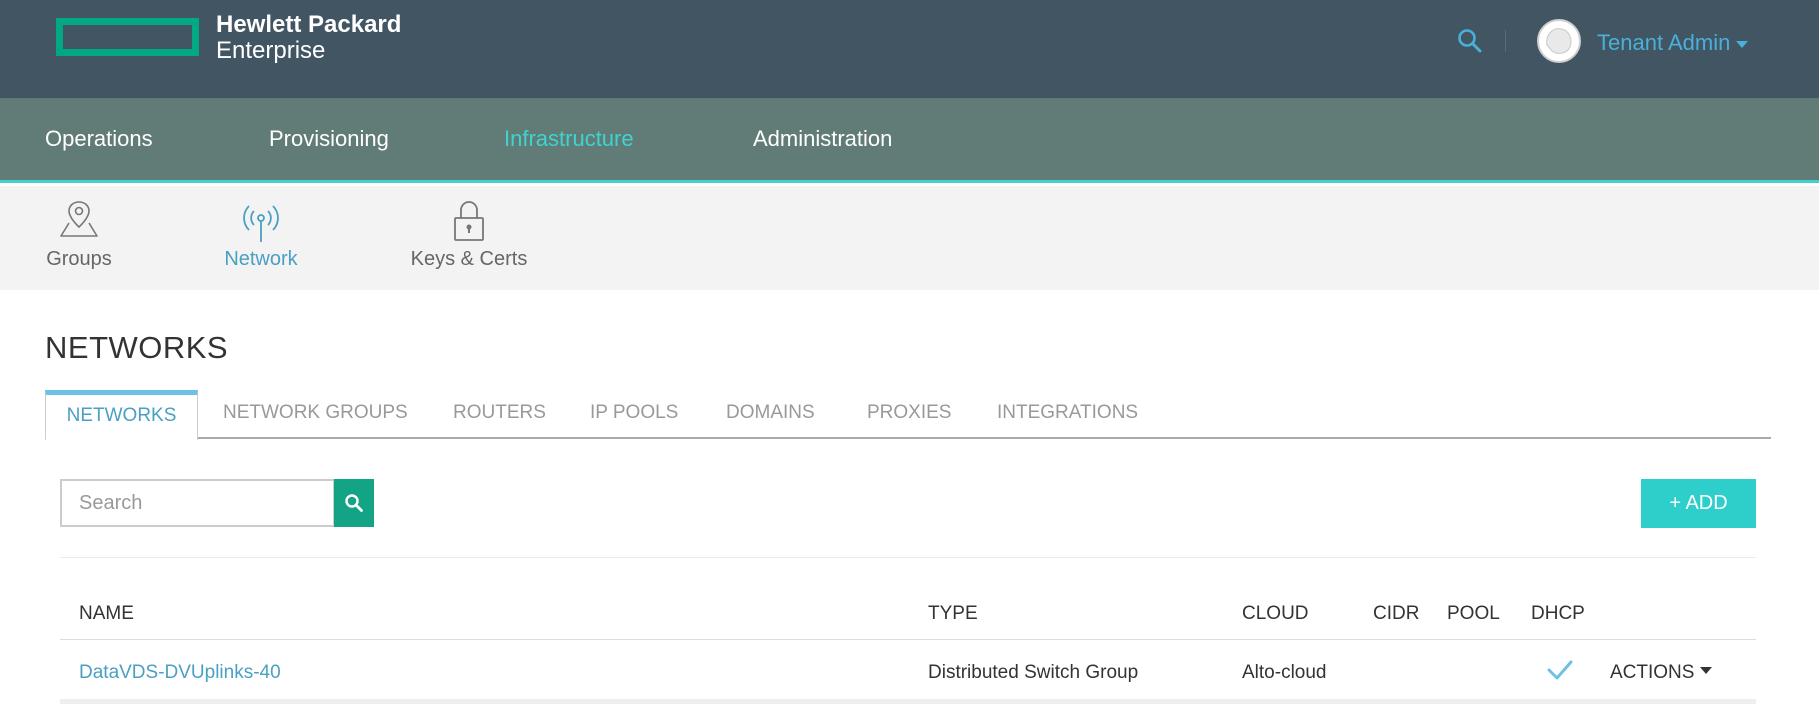  I want to click on subnav-item-keys-certs: Keys & Certs, so click(469, 238).